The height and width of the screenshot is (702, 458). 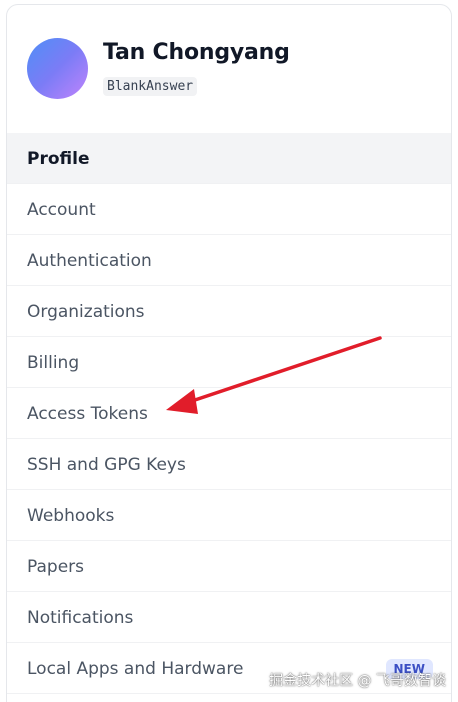 What do you see at coordinates (61, 210) in the screenshot?
I see `nav-item-label: Account` at bounding box center [61, 210].